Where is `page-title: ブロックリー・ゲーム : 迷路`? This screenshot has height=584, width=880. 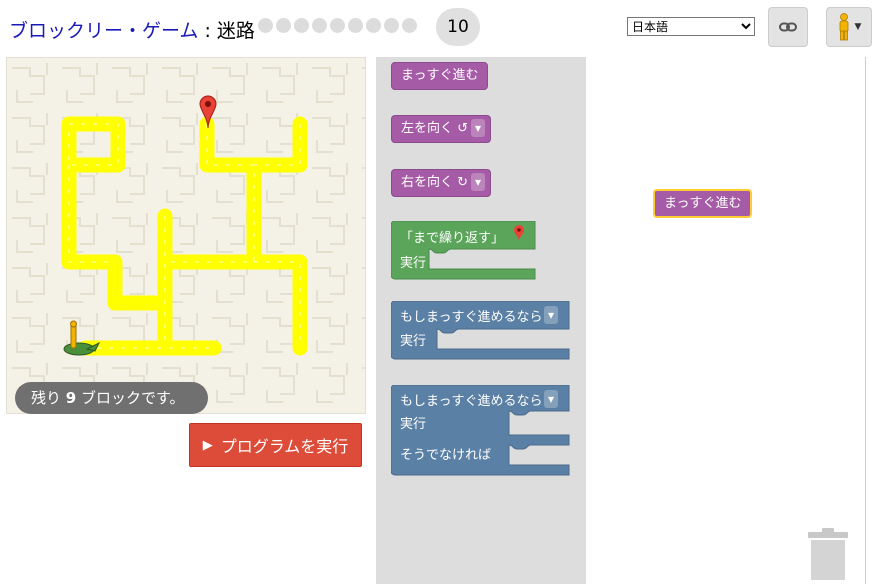
page-title: ブロックリー・ゲーム : 迷路 is located at coordinates (132, 29).